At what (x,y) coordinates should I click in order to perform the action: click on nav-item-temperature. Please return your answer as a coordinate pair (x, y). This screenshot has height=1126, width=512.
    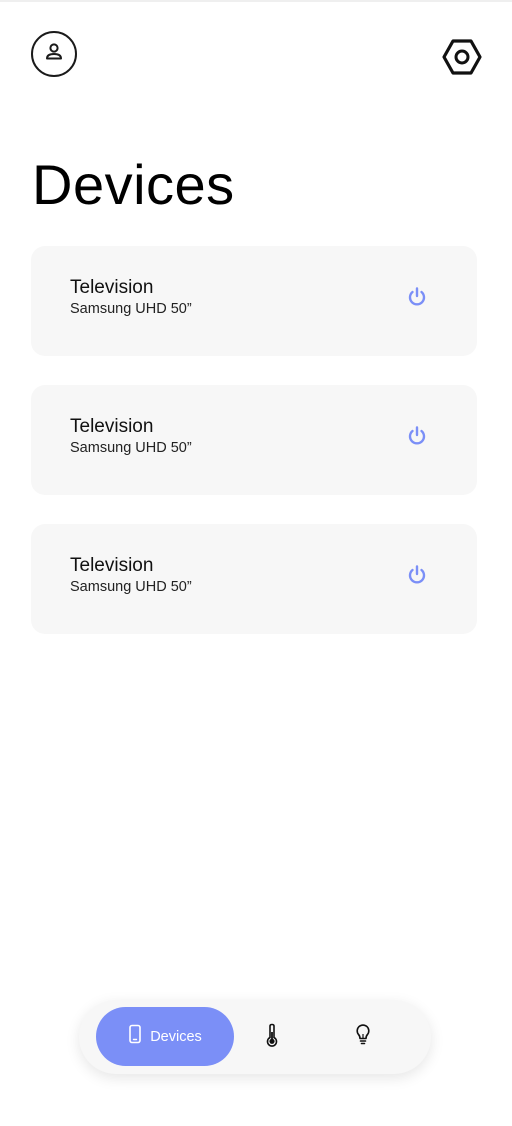
    Looking at the image, I should click on (272, 1037).